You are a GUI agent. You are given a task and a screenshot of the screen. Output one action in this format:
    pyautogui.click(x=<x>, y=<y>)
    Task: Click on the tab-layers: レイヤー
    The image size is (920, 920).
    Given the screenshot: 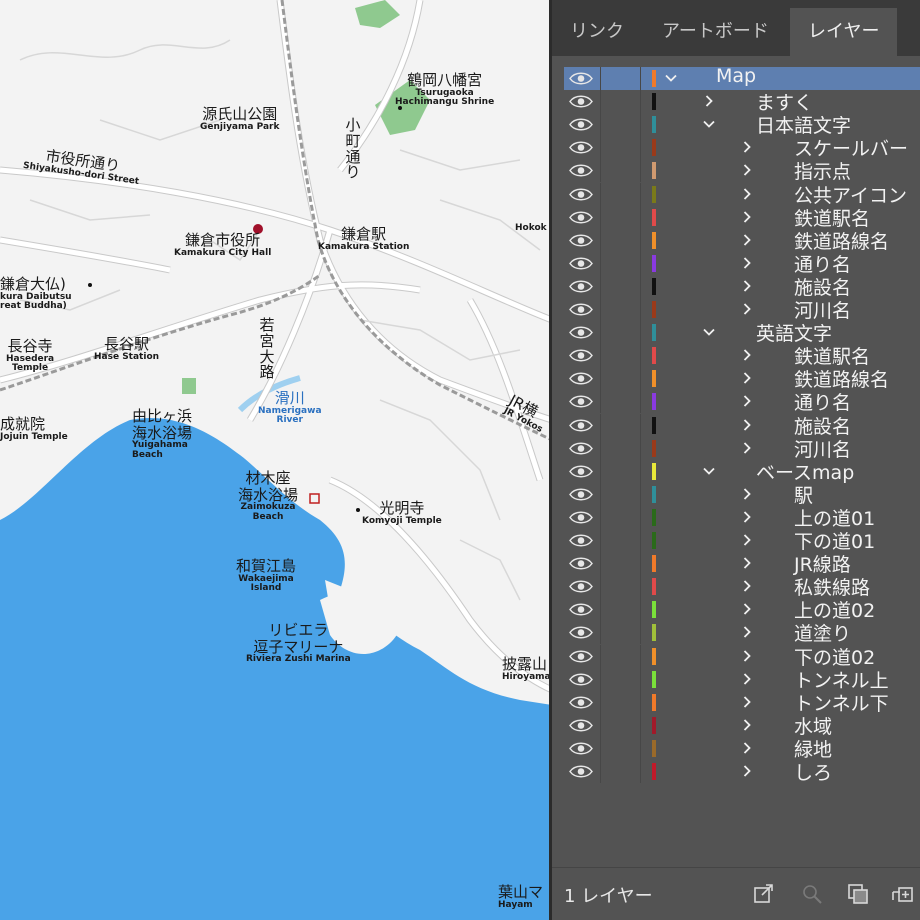 What is the action you would take?
    pyautogui.click(x=844, y=32)
    